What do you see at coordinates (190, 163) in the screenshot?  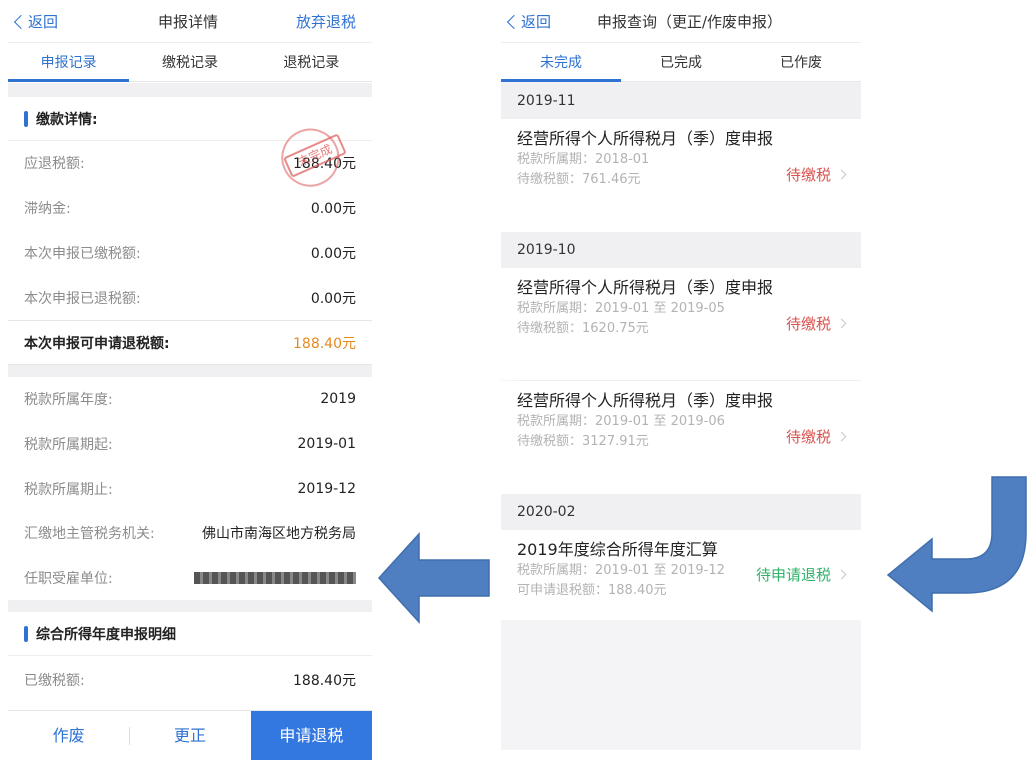 I see `detail-row: 应退税额: 188.40元` at bounding box center [190, 163].